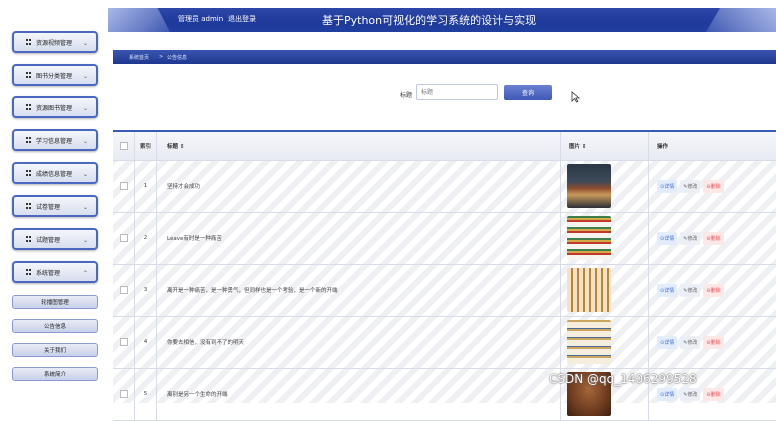 The height and width of the screenshot is (421, 776). What do you see at coordinates (663, 147) in the screenshot?
I see `column-header-action: 操作` at bounding box center [663, 147].